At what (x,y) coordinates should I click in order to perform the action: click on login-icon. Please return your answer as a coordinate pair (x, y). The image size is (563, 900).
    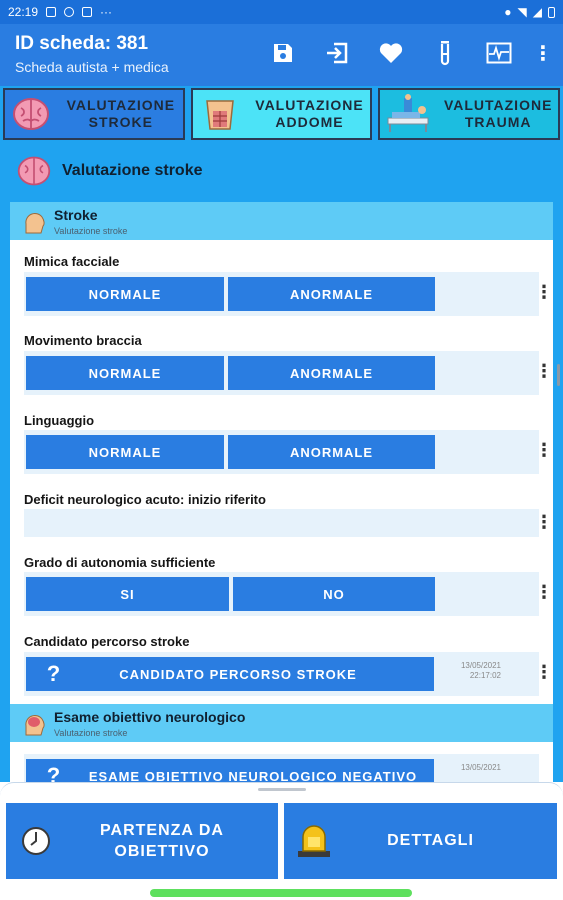
    Looking at the image, I should click on (337, 53).